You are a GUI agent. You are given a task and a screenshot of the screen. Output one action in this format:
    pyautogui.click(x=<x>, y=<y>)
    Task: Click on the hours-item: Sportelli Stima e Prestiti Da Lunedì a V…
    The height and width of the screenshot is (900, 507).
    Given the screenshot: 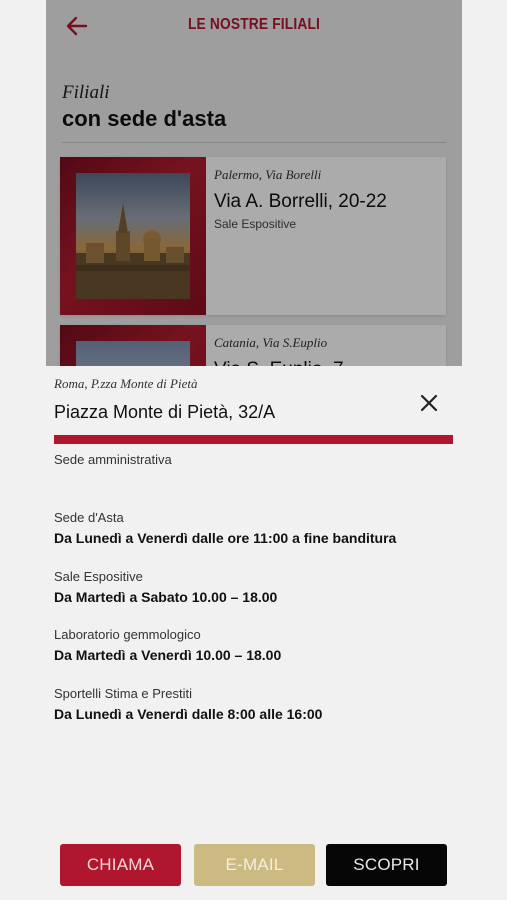 What is the action you would take?
    pyautogui.click(x=254, y=715)
    